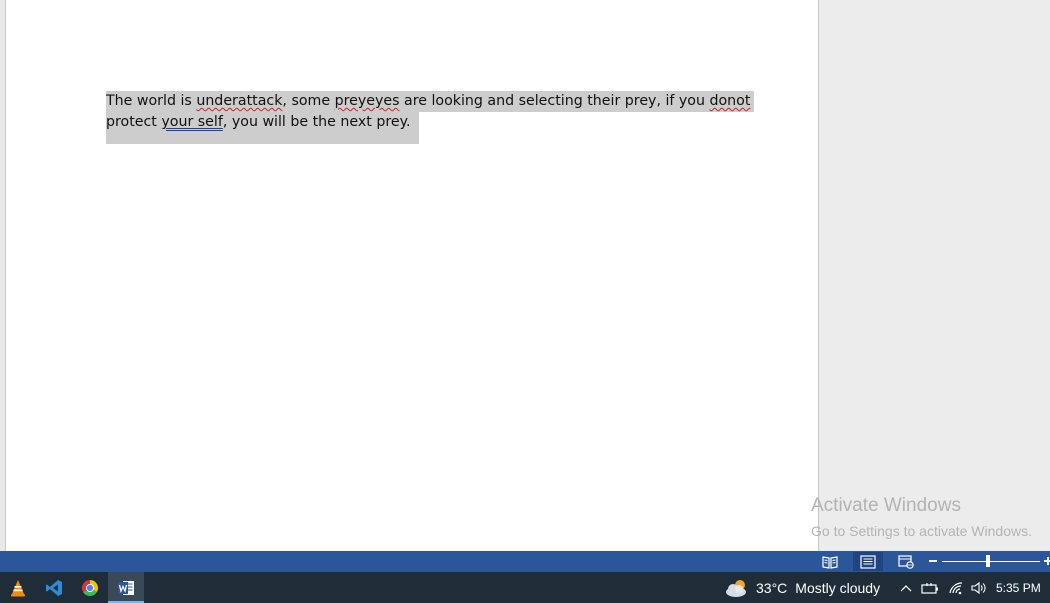 This screenshot has width=1050, height=603. I want to click on grammar-error: your self, so click(191, 122).